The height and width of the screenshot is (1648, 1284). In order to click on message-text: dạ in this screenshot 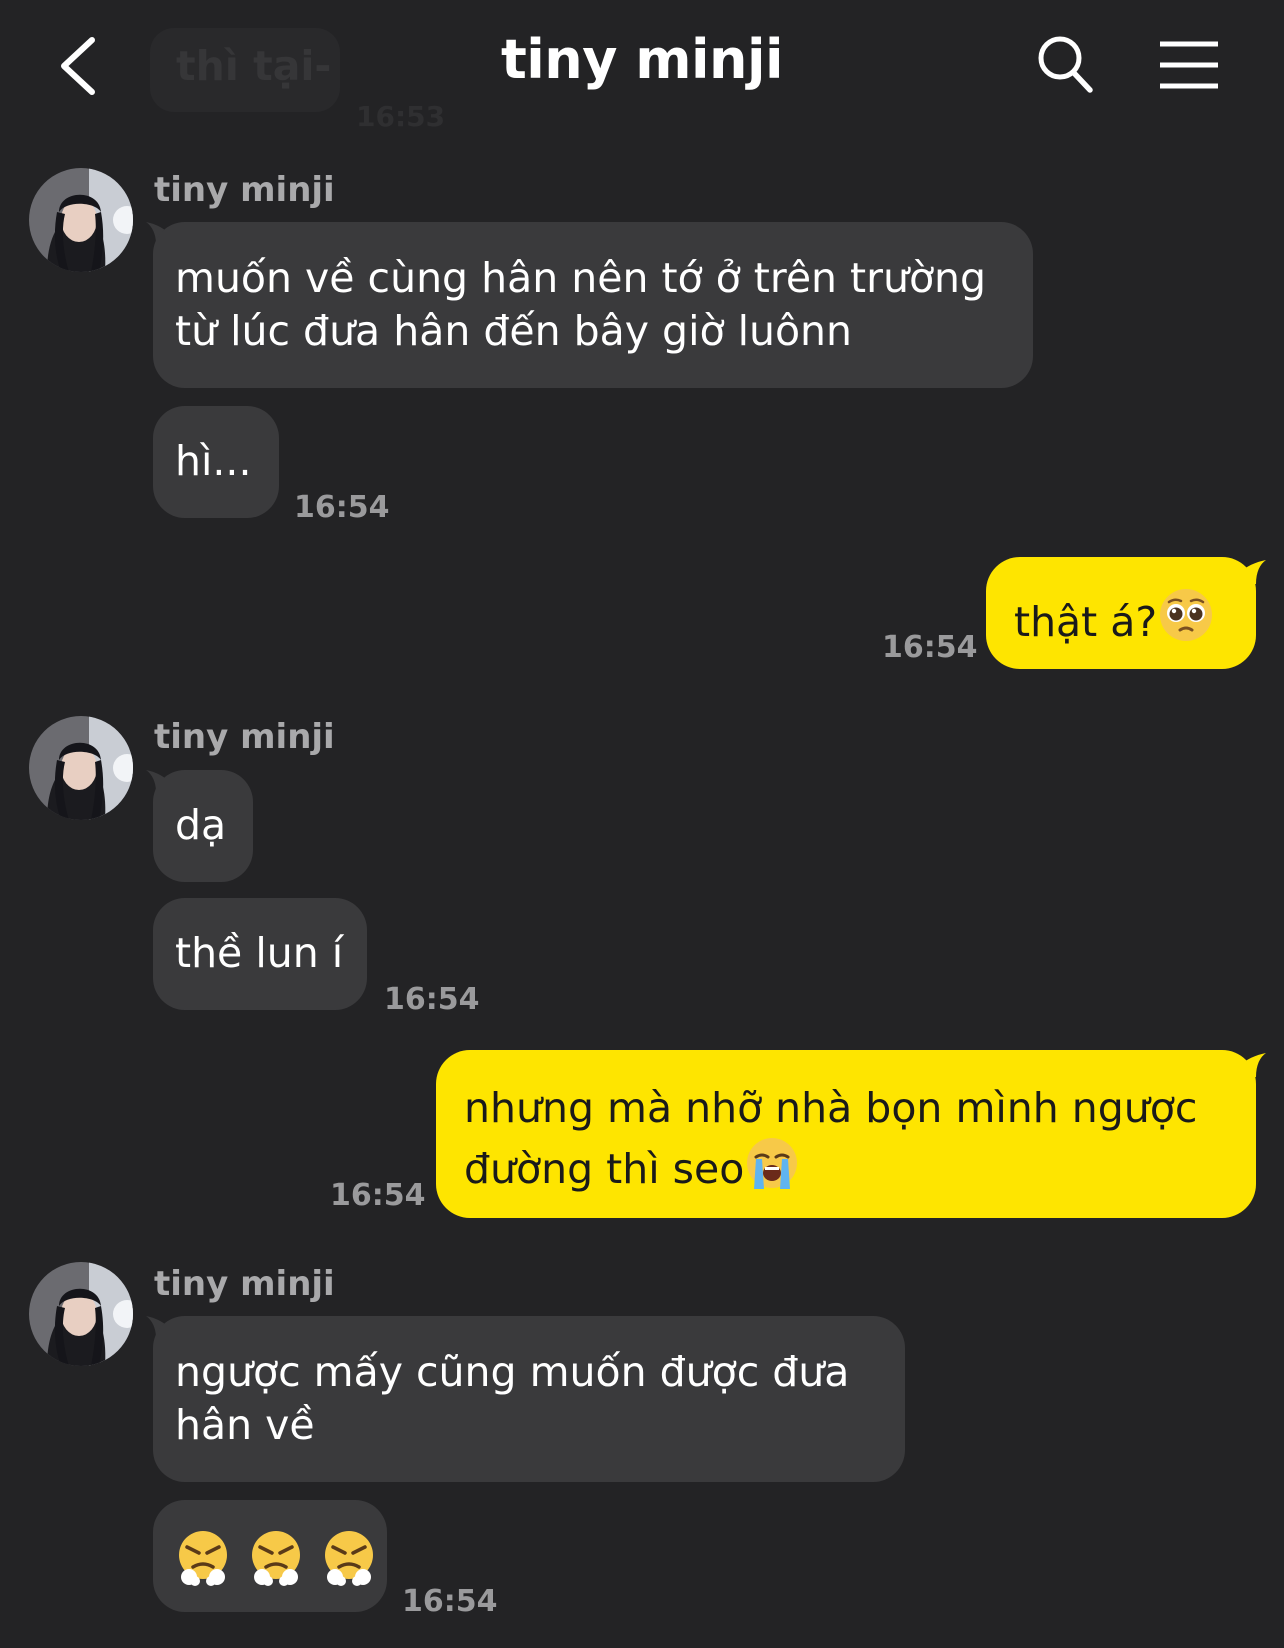, I will do `click(201, 825)`.